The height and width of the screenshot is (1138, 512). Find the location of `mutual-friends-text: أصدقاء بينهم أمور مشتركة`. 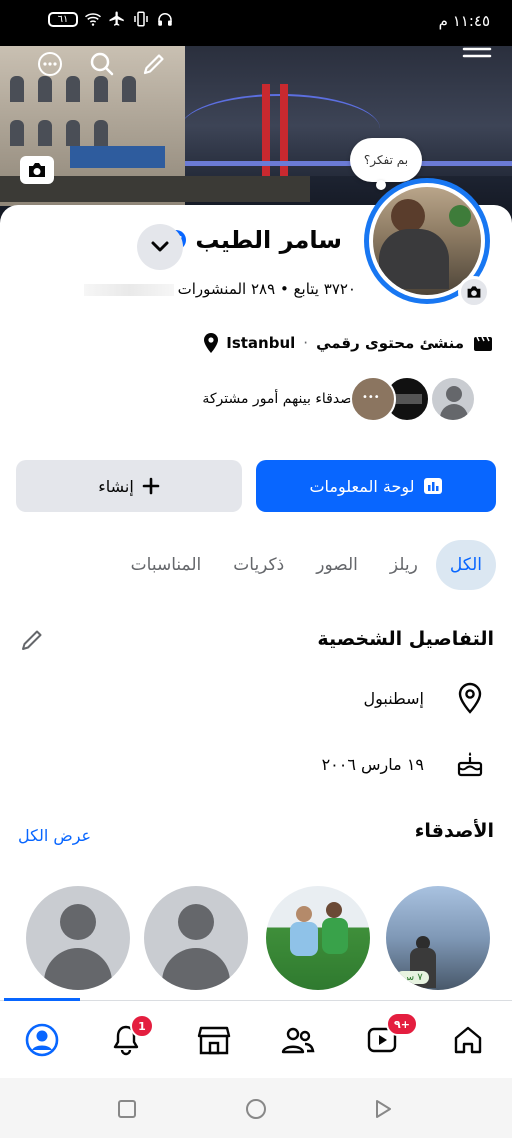

mutual-friends-text: أصدقاء بينهم أمور مشتركة is located at coordinates (279, 399).